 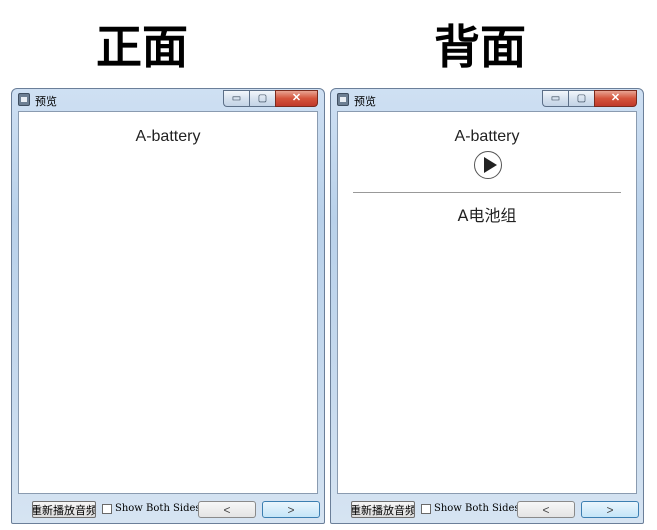 I want to click on front-side-heading: 正面, so click(x=142, y=47).